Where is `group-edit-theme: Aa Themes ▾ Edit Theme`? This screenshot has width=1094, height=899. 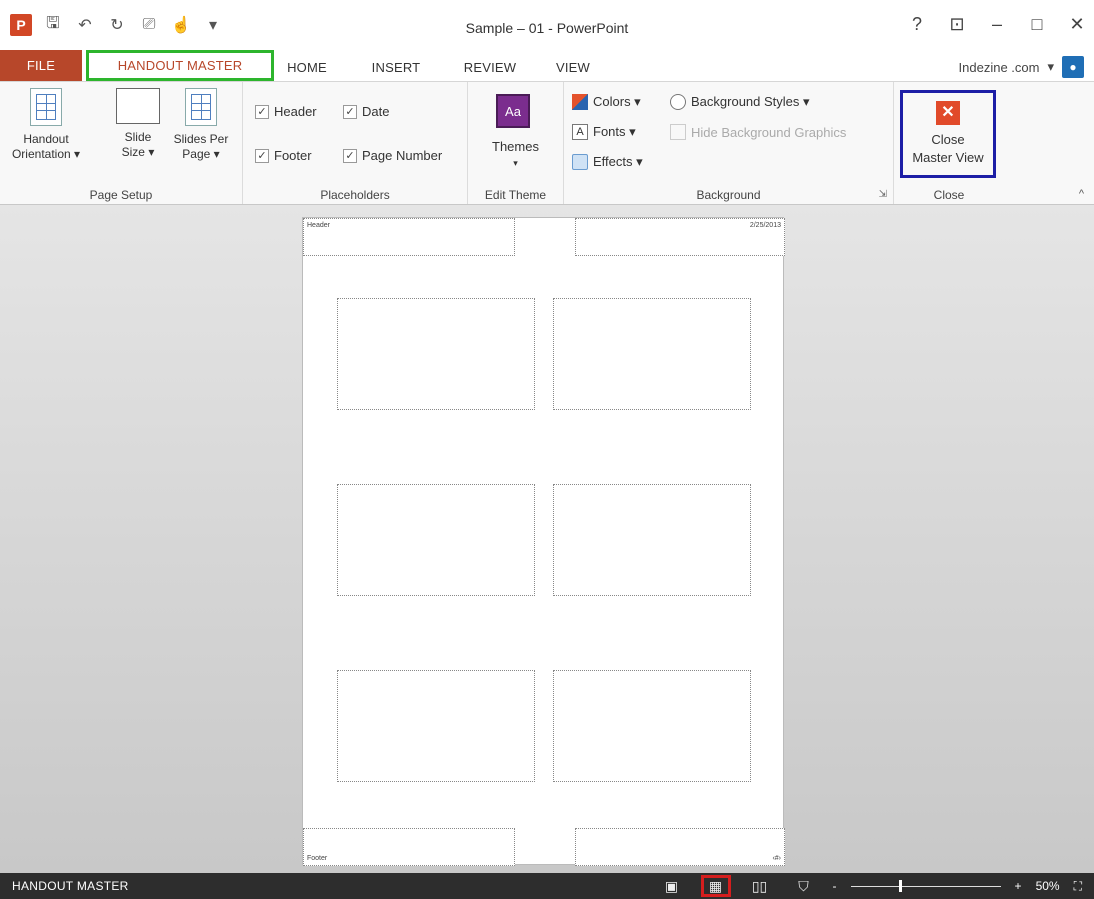 group-edit-theme: Aa Themes ▾ Edit Theme is located at coordinates (516, 143).